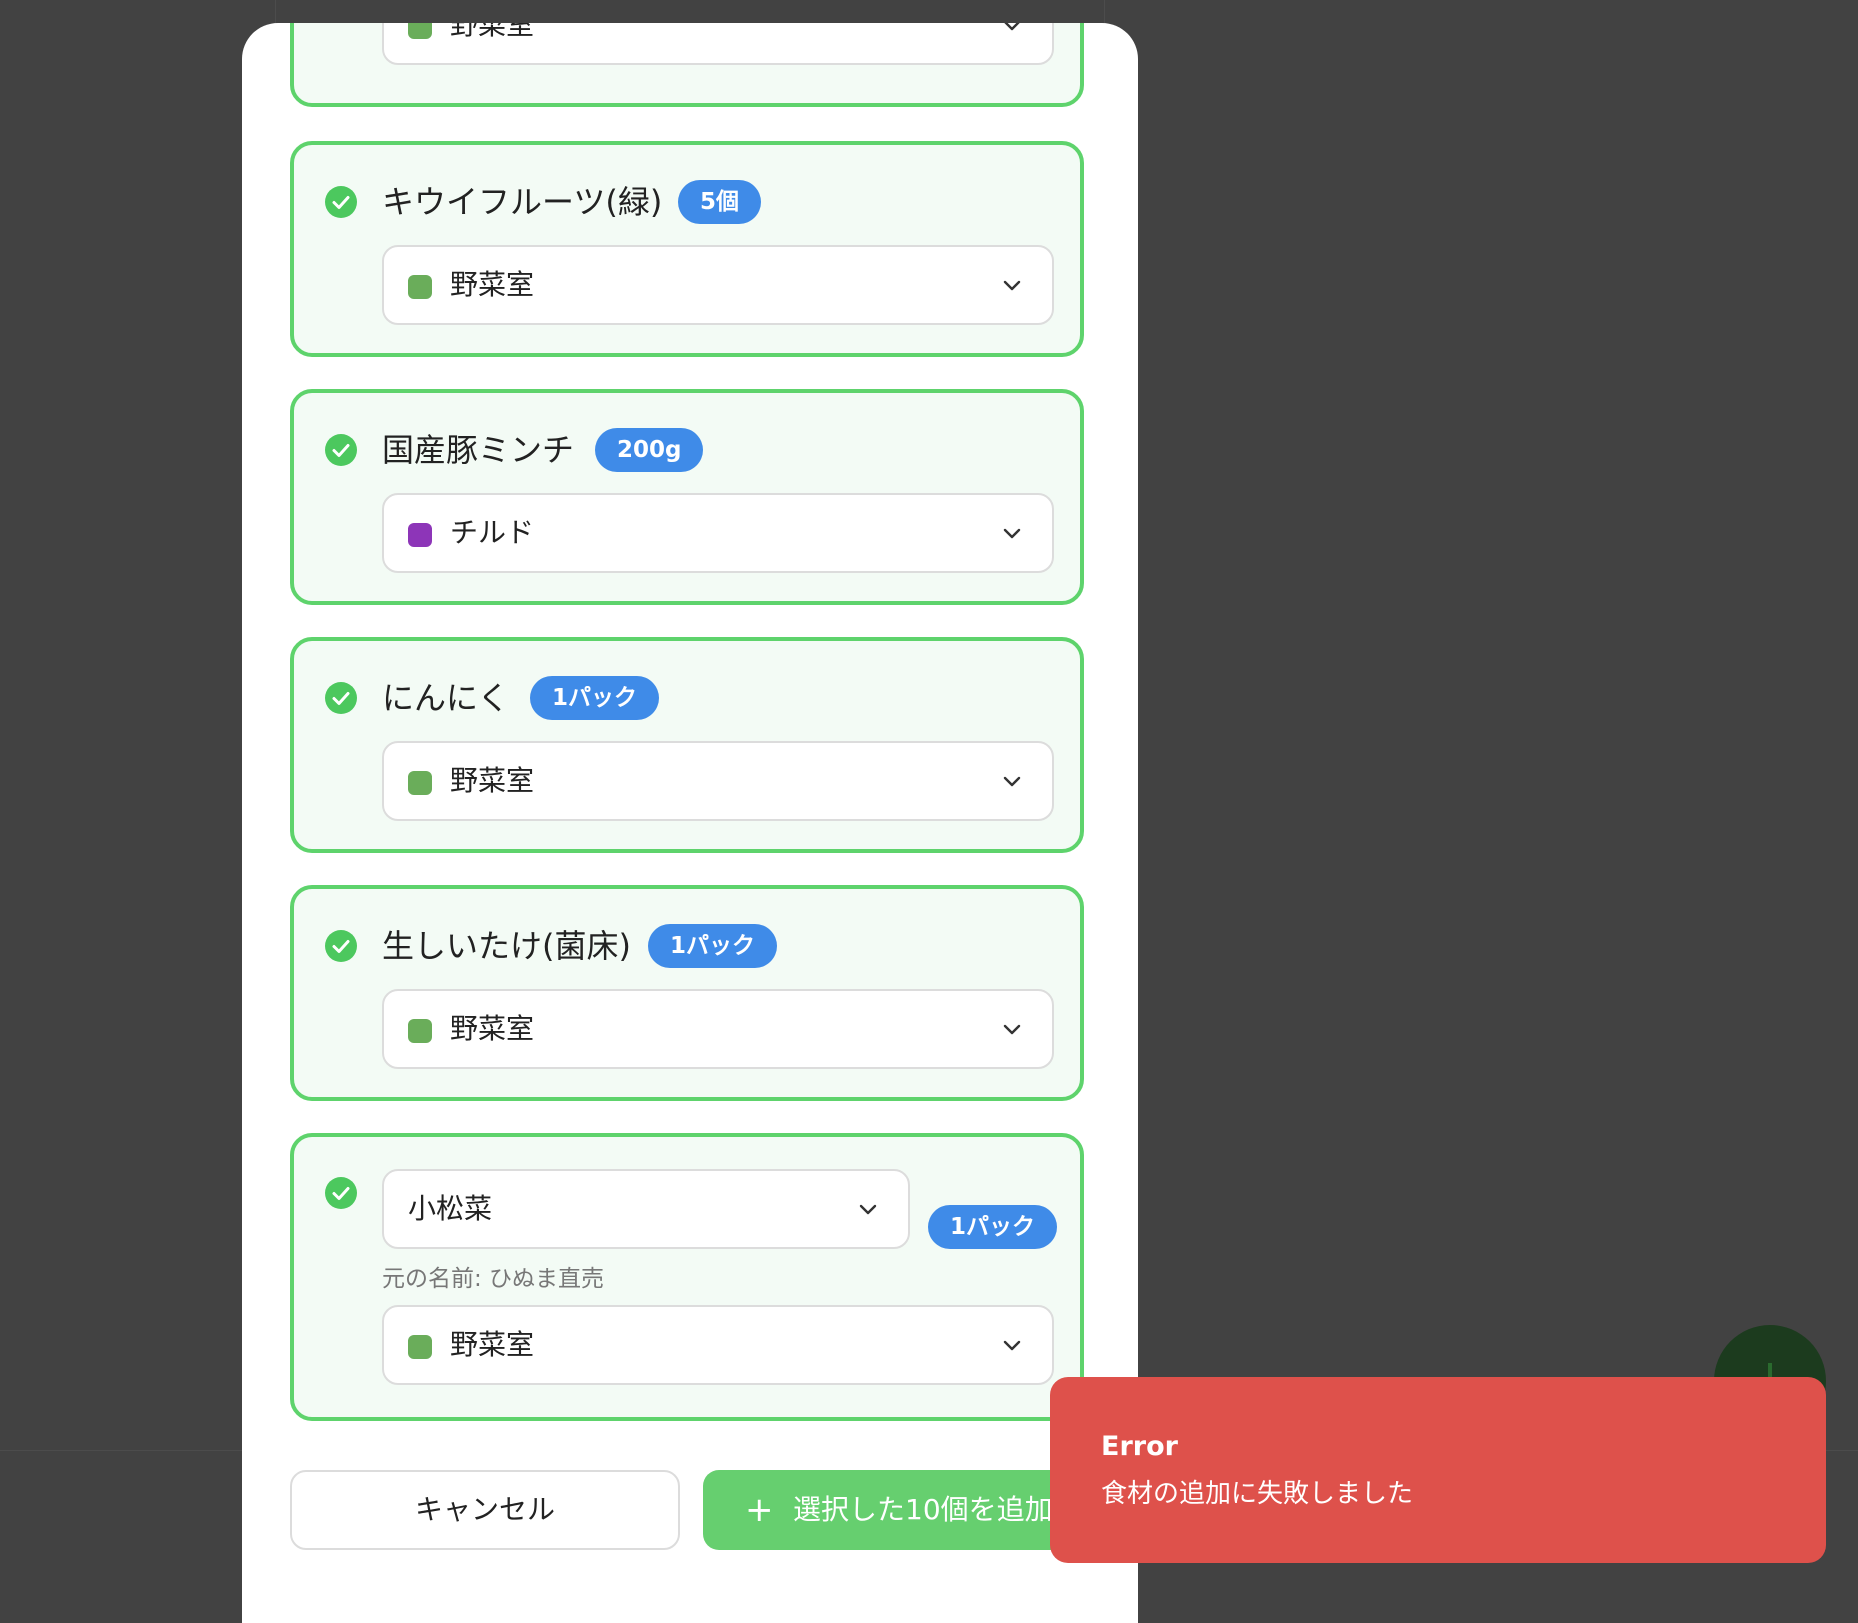 Image resolution: width=1858 pixels, height=1623 pixels. What do you see at coordinates (759, 1510) in the screenshot?
I see `plus-icon: +` at bounding box center [759, 1510].